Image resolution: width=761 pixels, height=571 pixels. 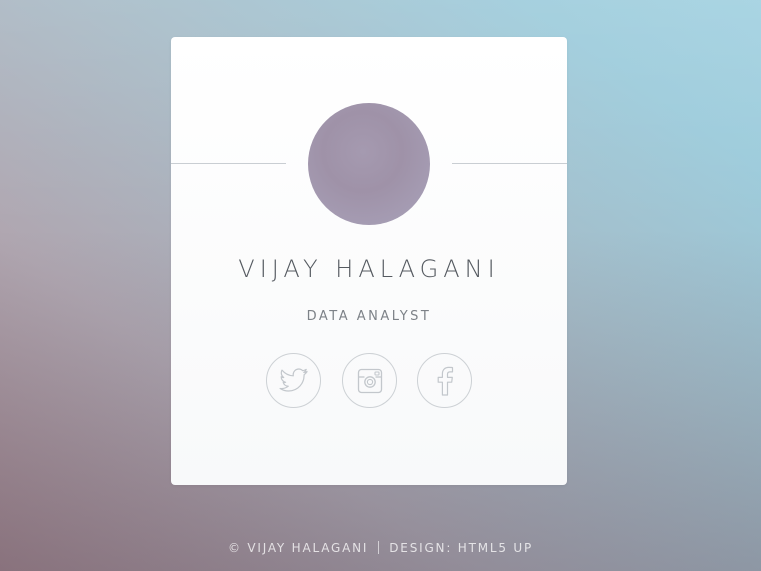 I want to click on facebook-link, so click(x=444, y=380).